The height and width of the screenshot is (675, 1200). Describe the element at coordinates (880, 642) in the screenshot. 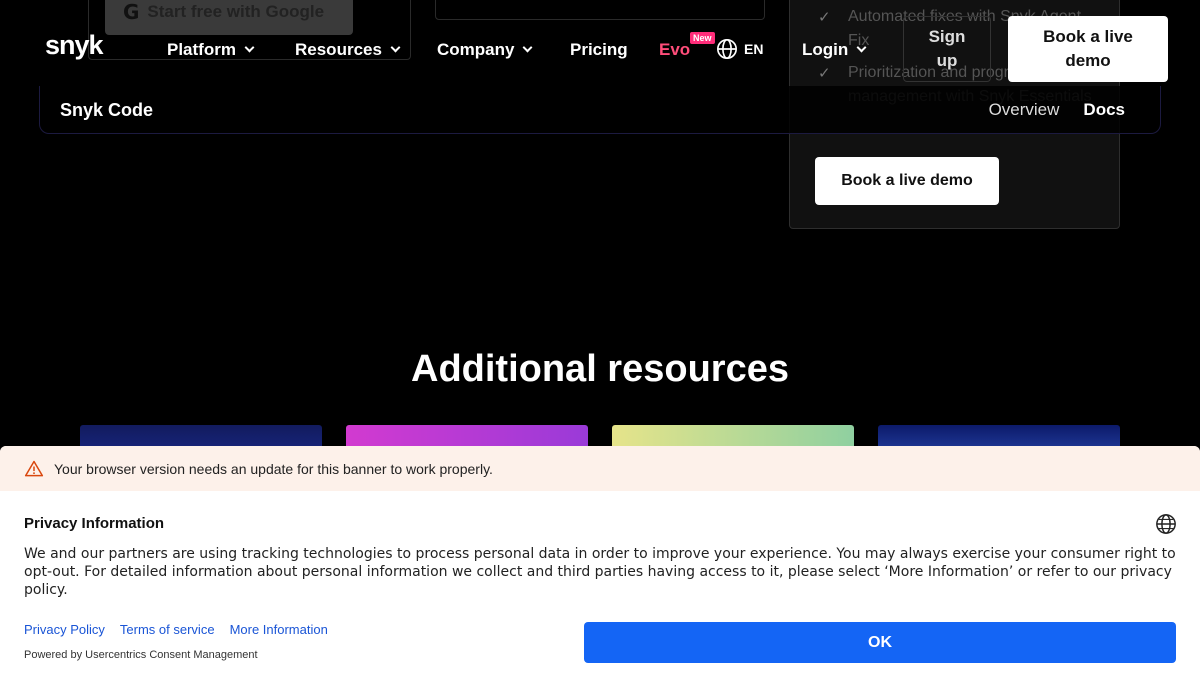

I see `ok-button: OK` at that location.